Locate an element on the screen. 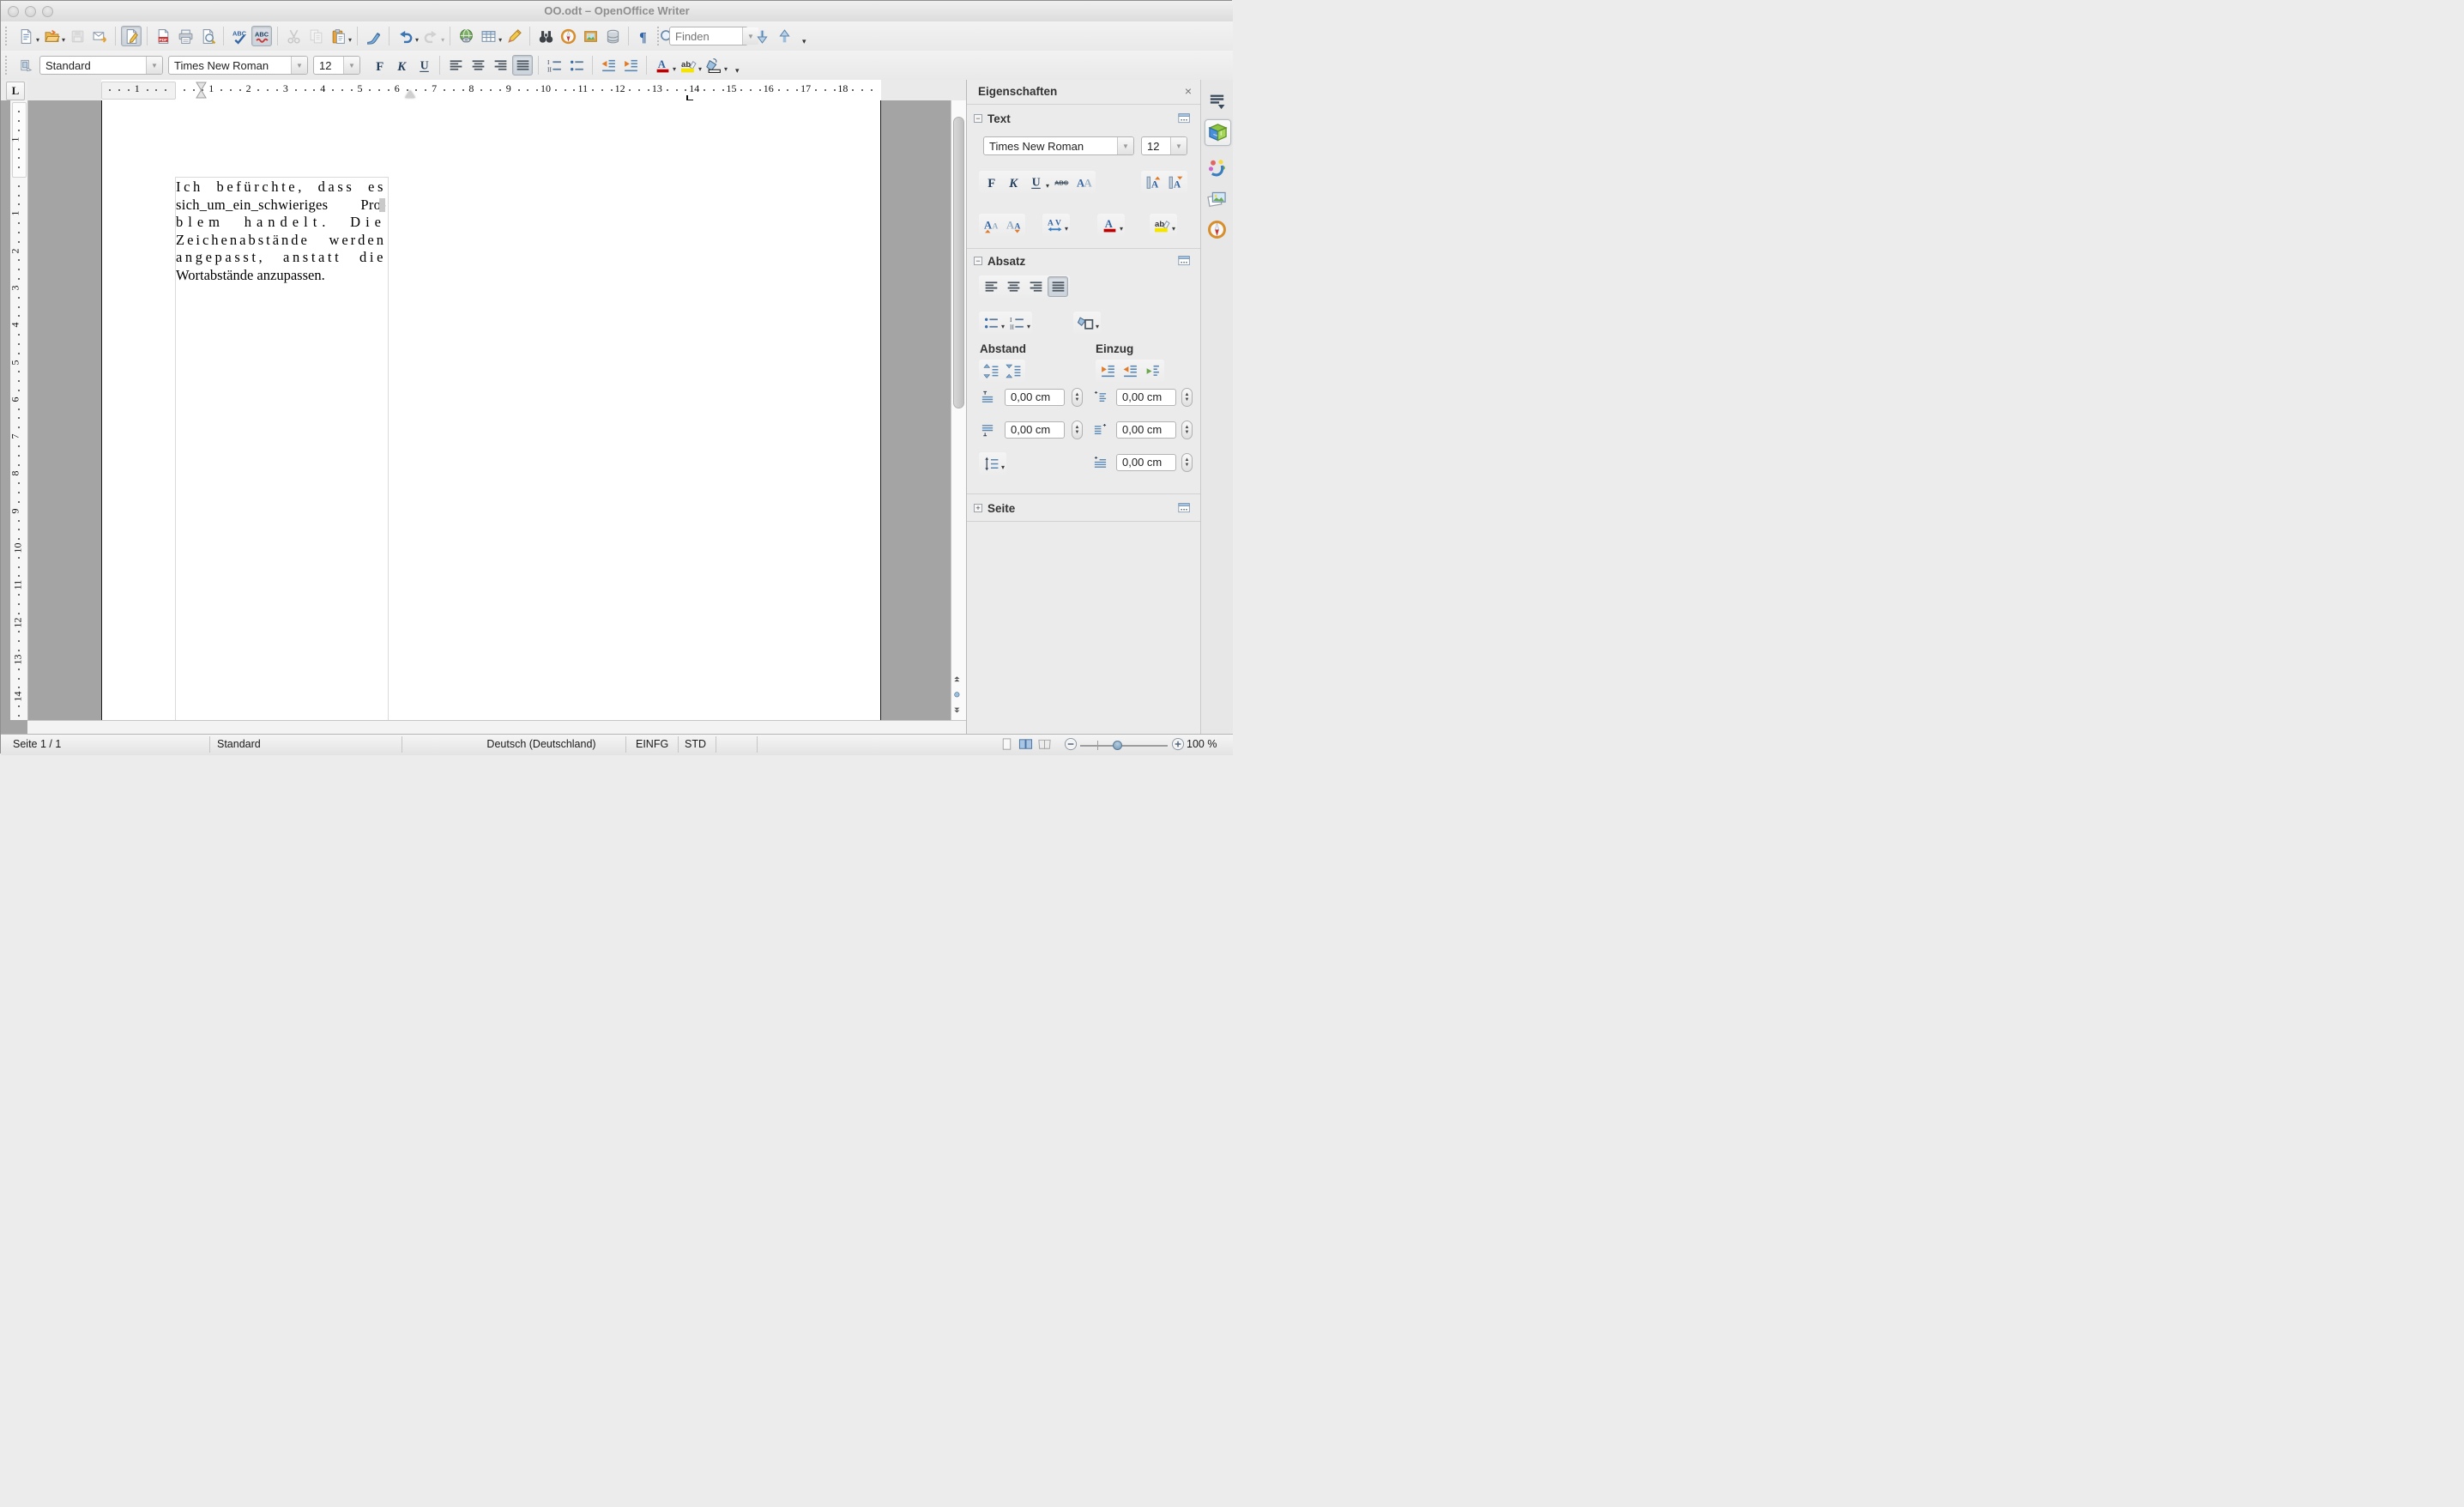 The width and height of the screenshot is (2464, 1507). insert-table-button is located at coordinates (488, 36).